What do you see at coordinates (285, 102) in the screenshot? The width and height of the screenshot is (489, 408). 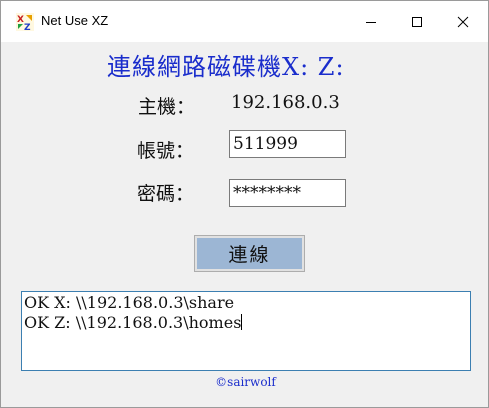 I see `host-value: 192.168.0.3` at bounding box center [285, 102].